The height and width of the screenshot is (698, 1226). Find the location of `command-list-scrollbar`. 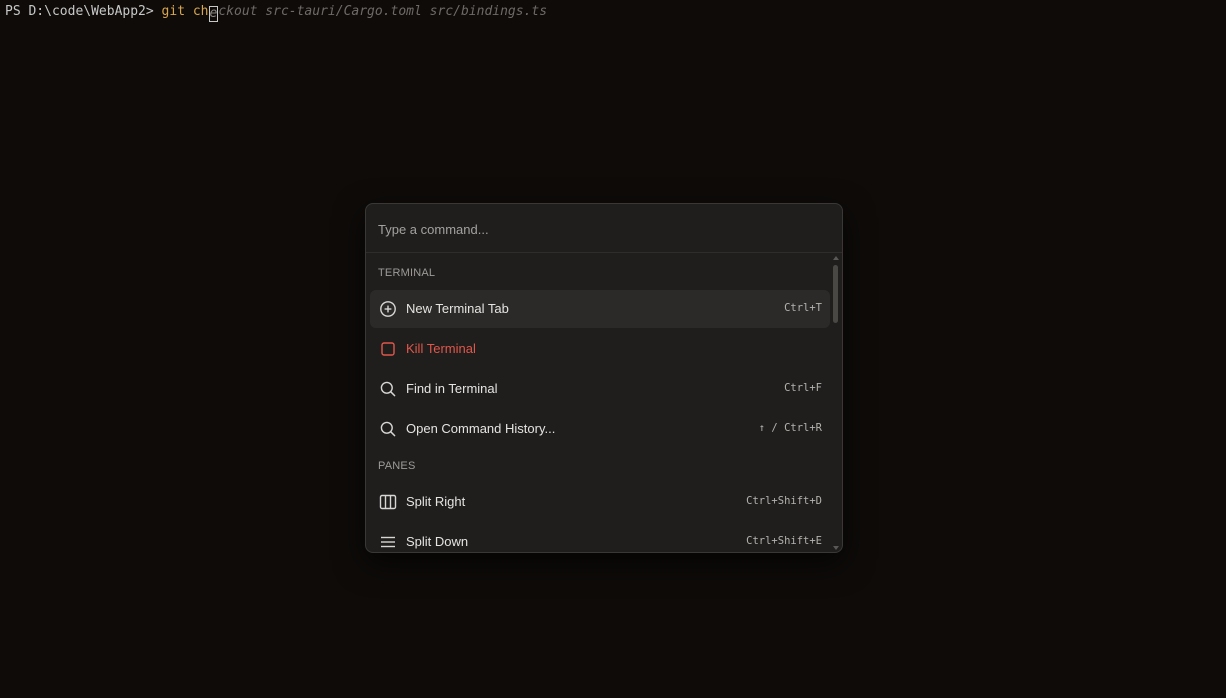

command-list-scrollbar is located at coordinates (836, 402).